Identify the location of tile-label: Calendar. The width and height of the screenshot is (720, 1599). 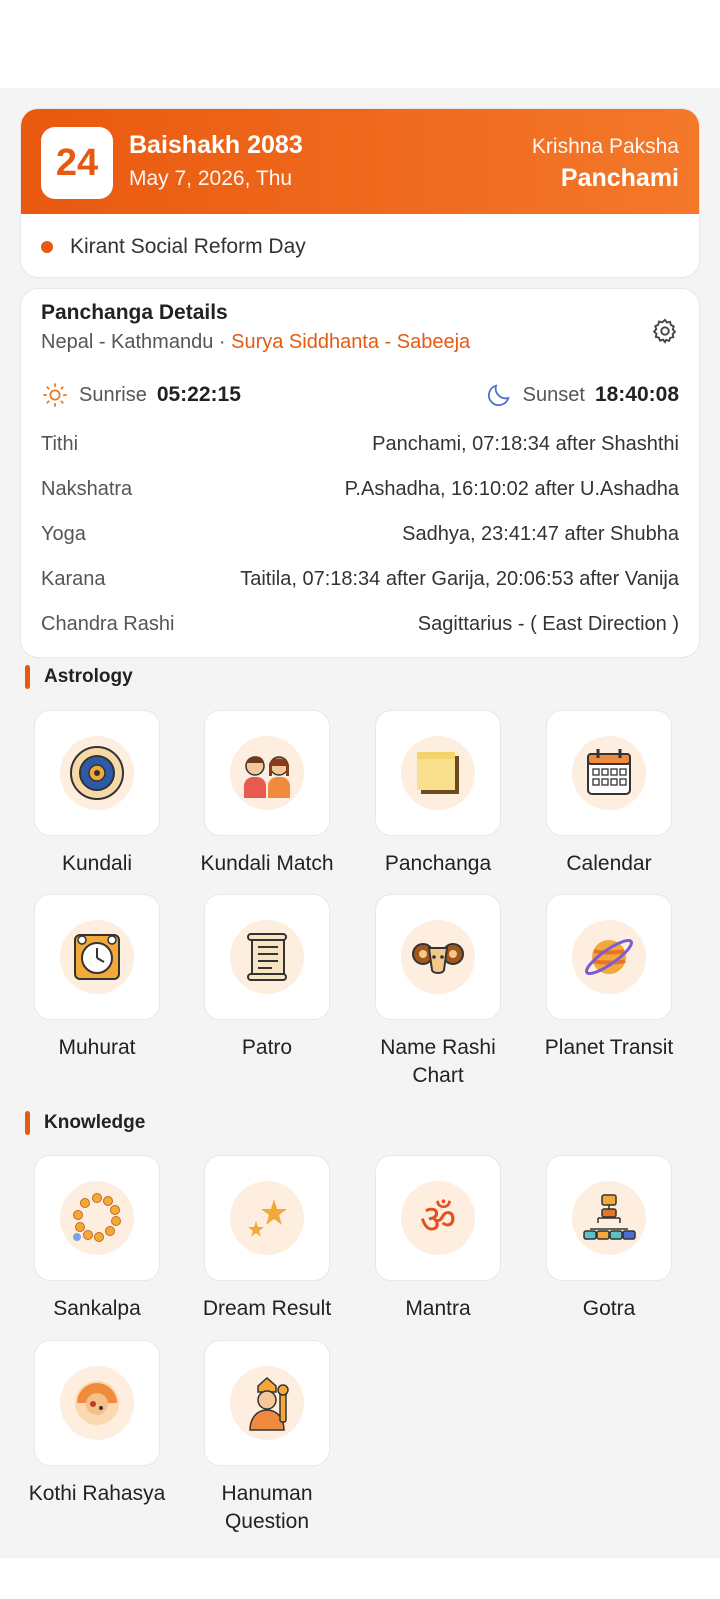
(609, 863).